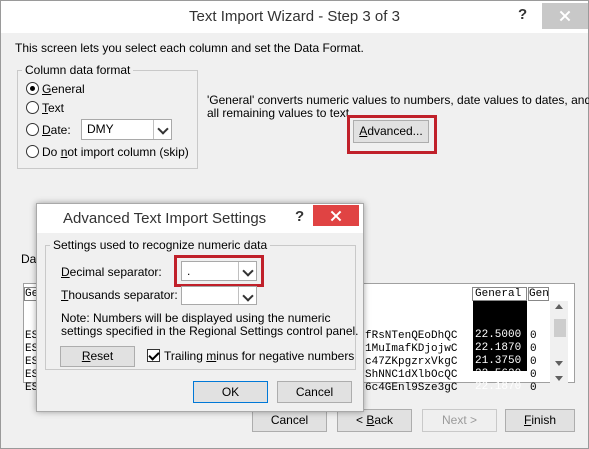 The image size is (589, 449). I want to click on preview-vertical-scrollbar, so click(559, 342).